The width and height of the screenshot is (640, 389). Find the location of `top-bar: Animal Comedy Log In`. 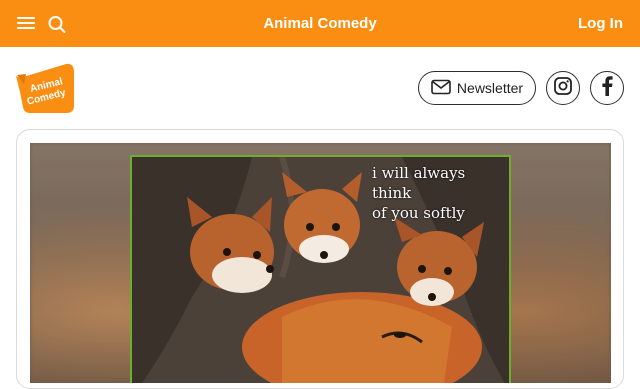

top-bar: Animal Comedy Log In is located at coordinates (320, 23).